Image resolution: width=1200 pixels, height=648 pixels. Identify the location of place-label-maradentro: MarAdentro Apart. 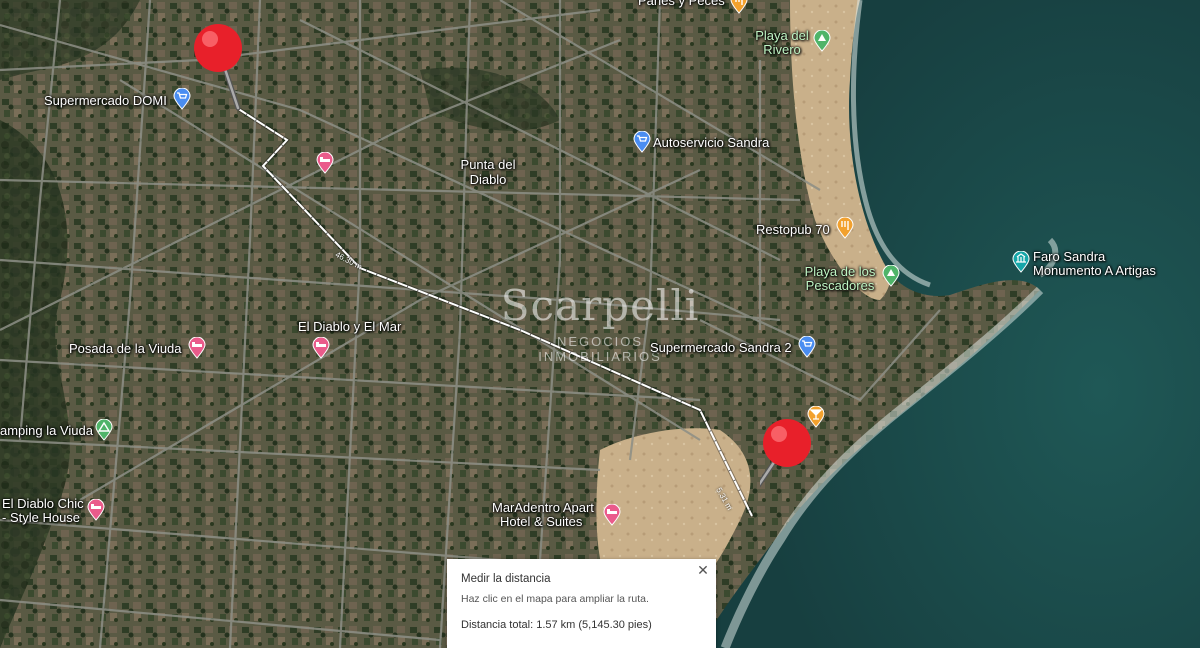
(543, 508).